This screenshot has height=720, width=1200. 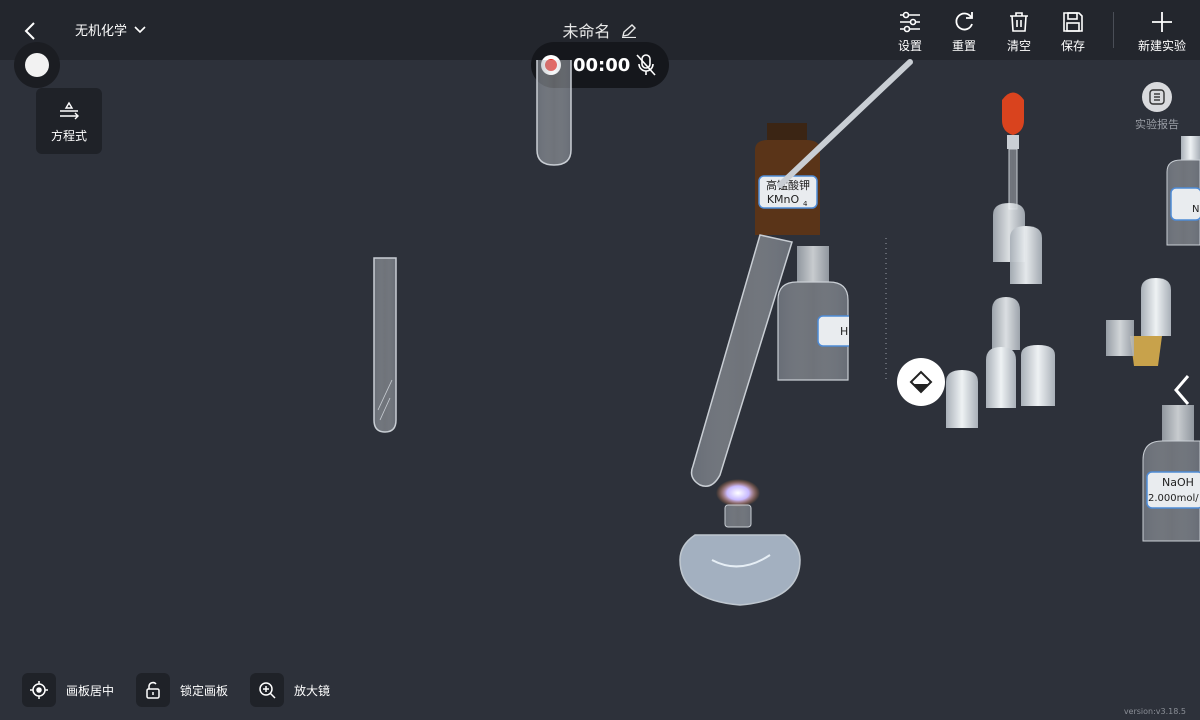 I want to click on toolbar-divider, so click(x=1113, y=30).